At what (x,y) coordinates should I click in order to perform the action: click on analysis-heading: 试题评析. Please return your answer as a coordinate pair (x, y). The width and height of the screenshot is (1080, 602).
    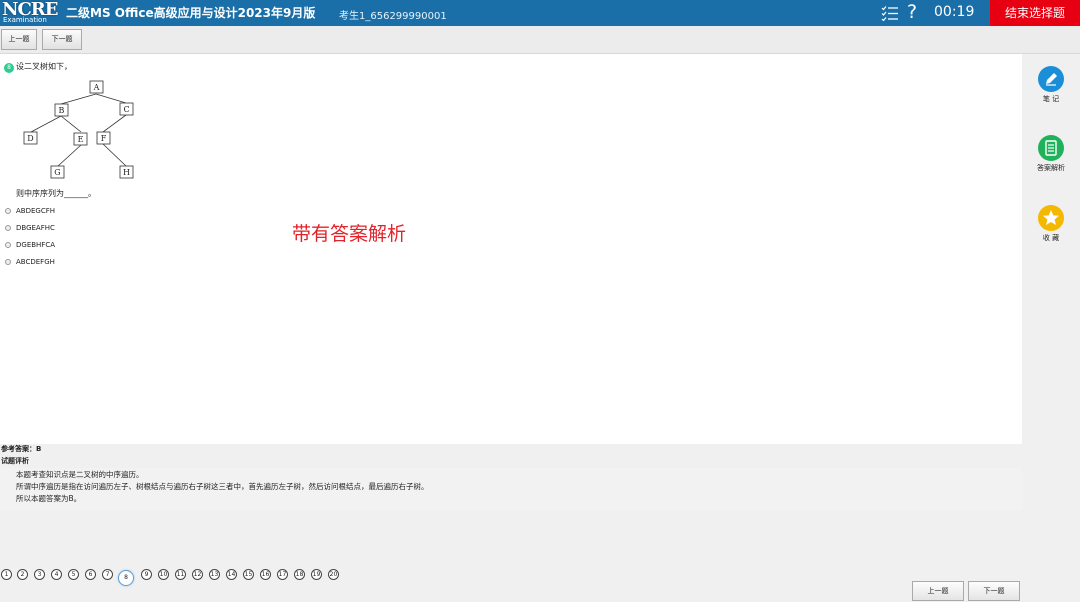
    Looking at the image, I should click on (15, 461).